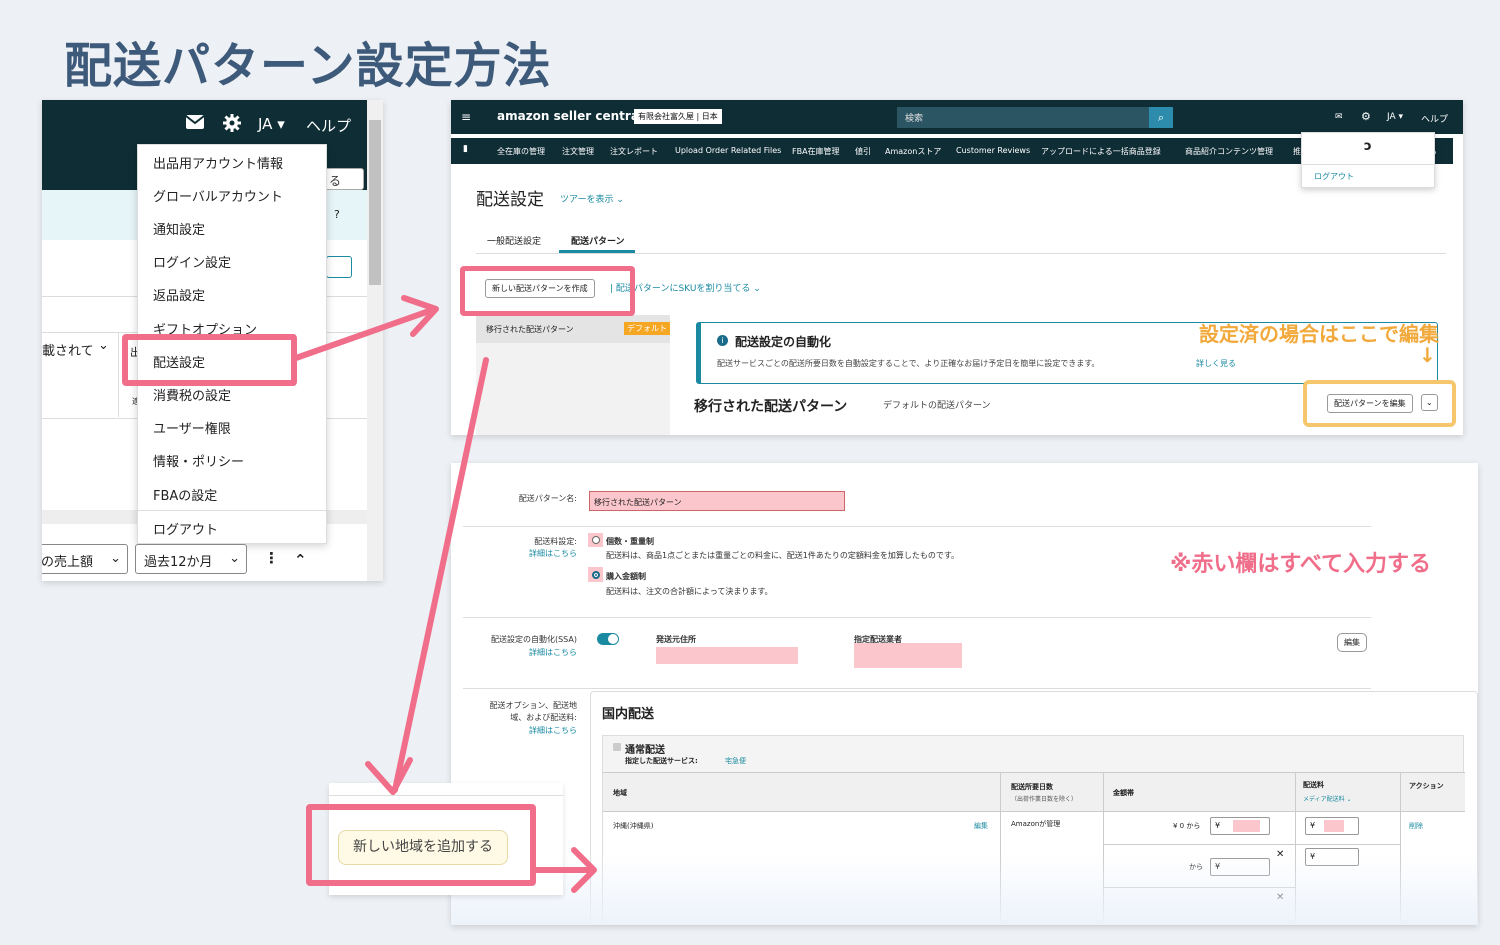 Image resolution: width=1500 pixels, height=945 pixels. I want to click on arrowhead, so click(389, 776).